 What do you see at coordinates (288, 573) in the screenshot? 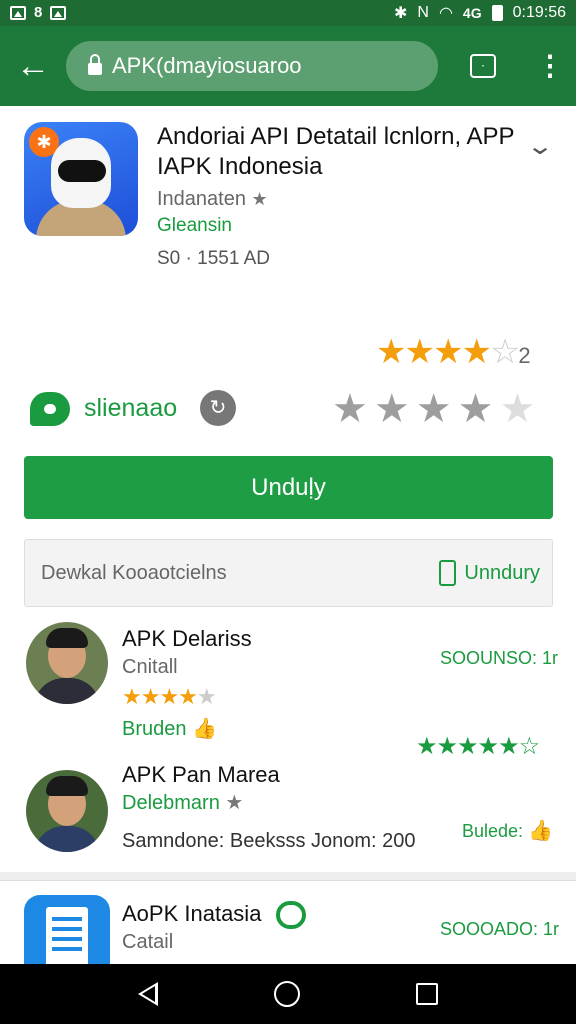
I see `download-banner: Dewkal Kooaotcielns Unndury` at bounding box center [288, 573].